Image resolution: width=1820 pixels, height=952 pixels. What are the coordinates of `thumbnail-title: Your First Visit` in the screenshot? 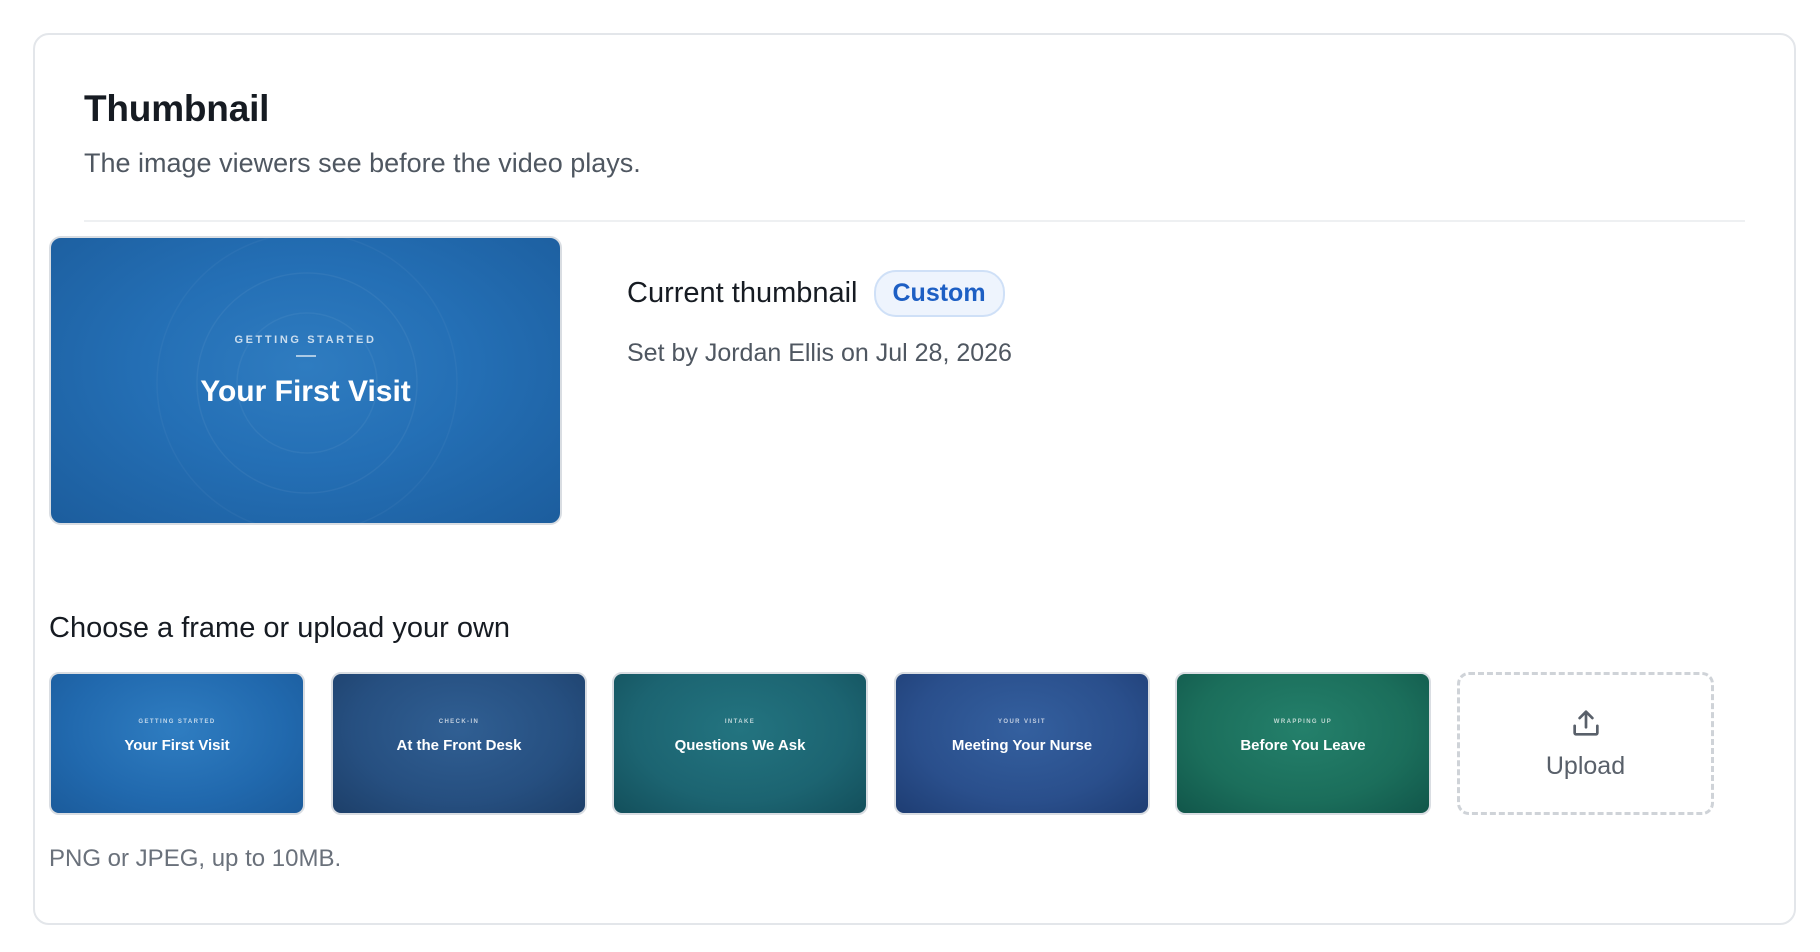 It's located at (305, 391).